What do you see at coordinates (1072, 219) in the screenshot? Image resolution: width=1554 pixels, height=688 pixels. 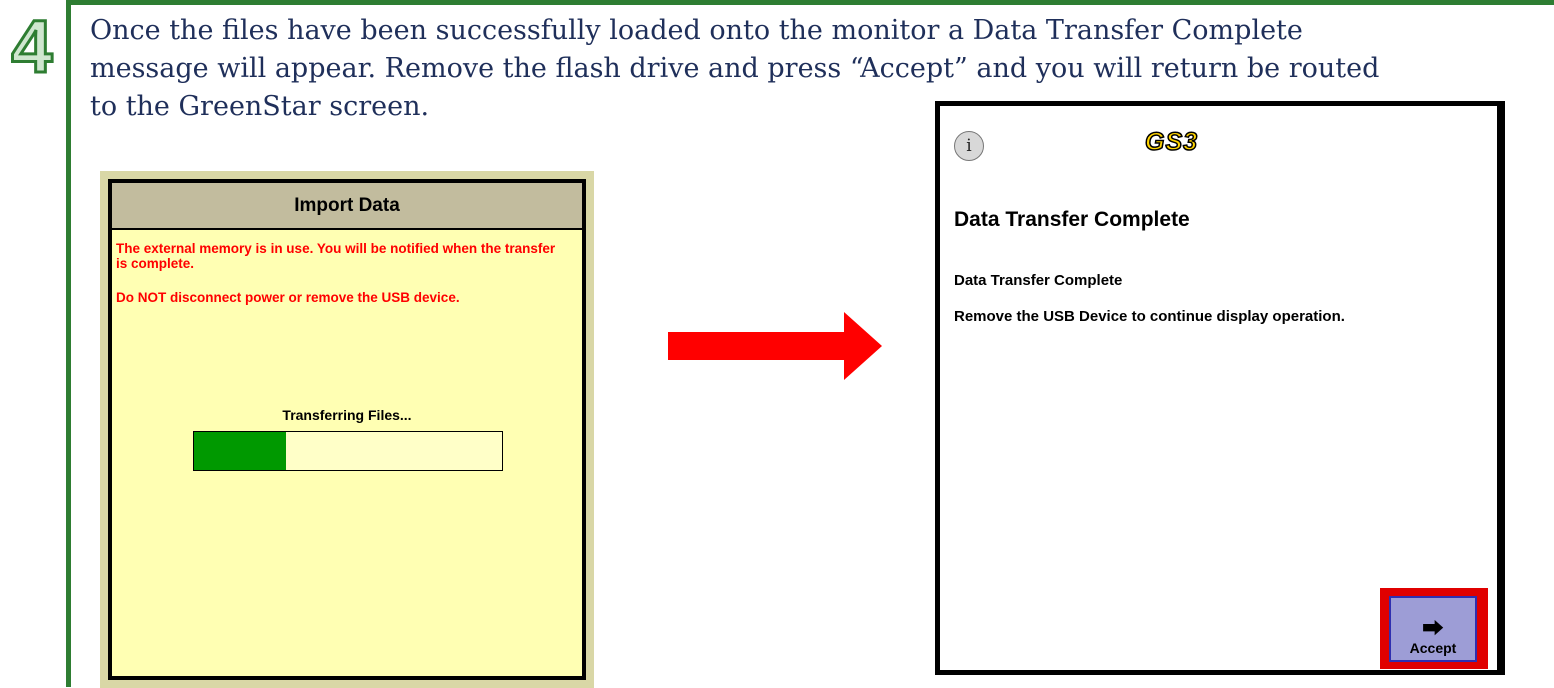 I see `transfer-complete-heading: Data Transfer Complete` at bounding box center [1072, 219].